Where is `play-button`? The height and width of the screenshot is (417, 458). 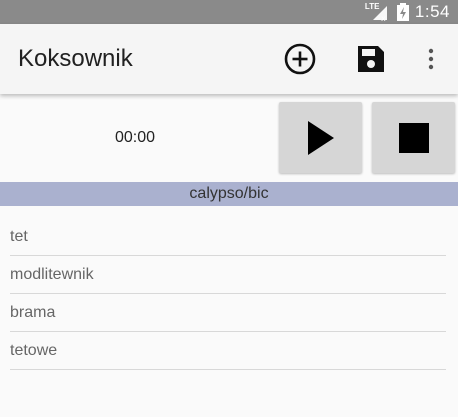 play-button is located at coordinates (320, 137).